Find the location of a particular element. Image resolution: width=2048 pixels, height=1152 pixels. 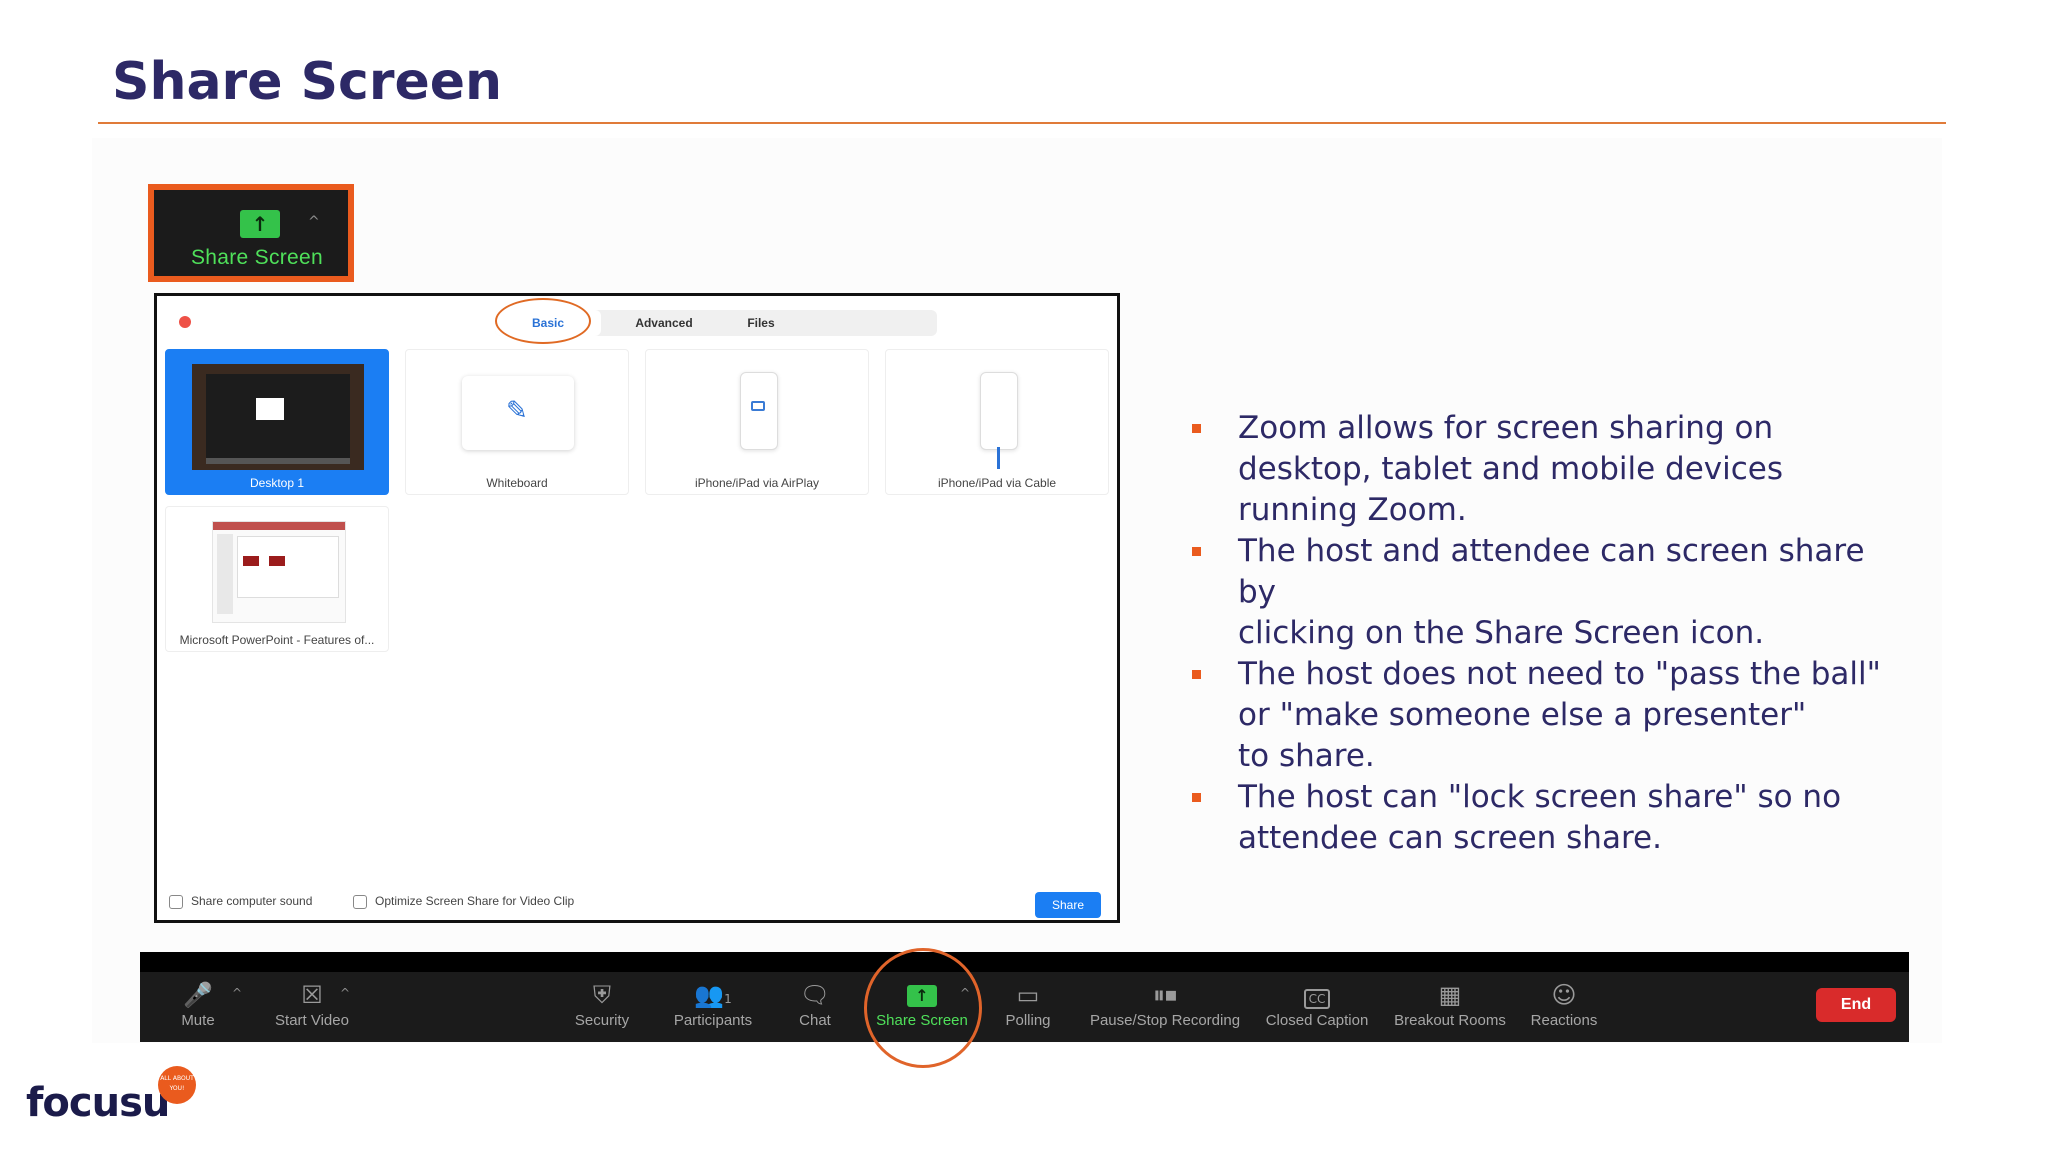

security-button: ⛨ Security is located at coordinates (602, 1011).